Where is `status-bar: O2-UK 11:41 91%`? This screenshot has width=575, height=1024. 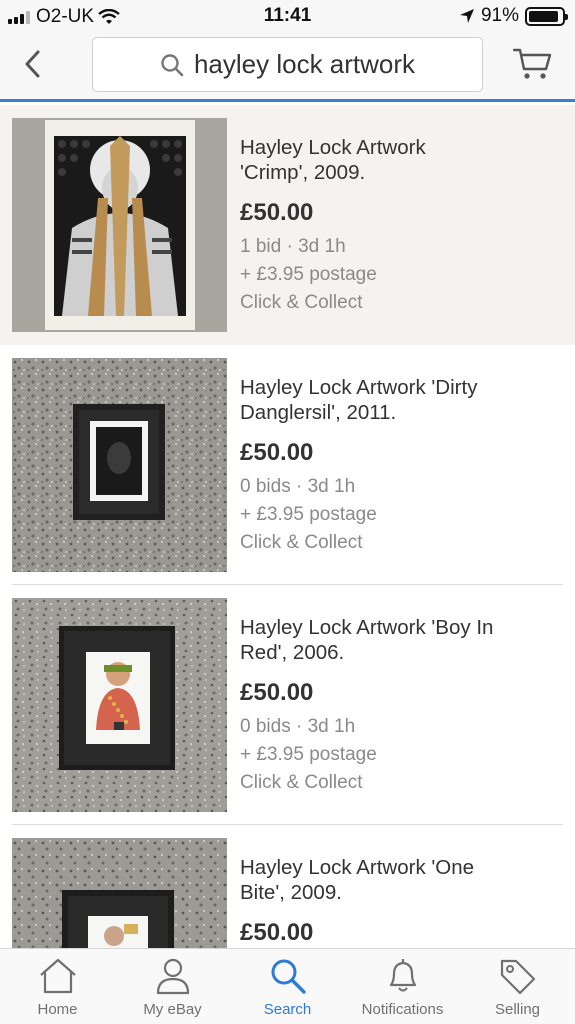
status-bar: O2-UK 11:41 91% is located at coordinates (287, 16).